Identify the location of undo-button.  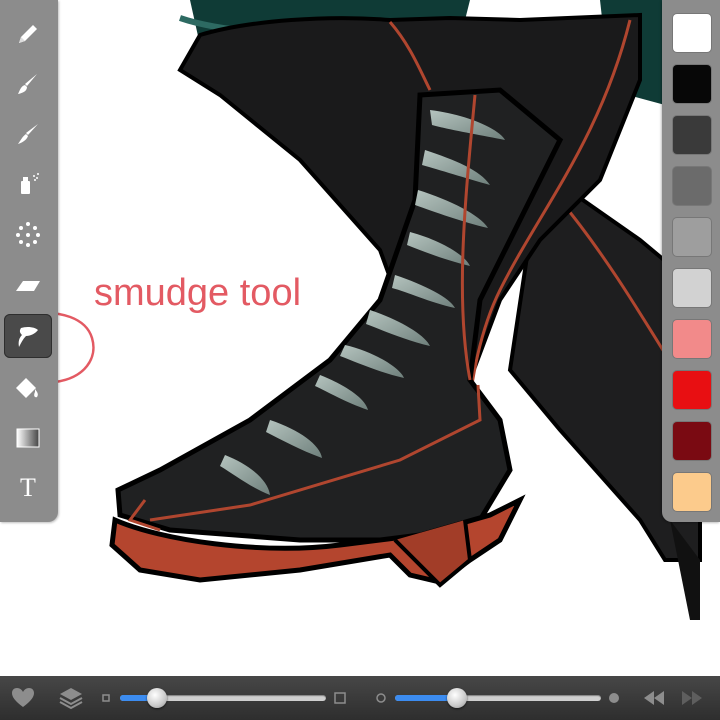
(654, 698).